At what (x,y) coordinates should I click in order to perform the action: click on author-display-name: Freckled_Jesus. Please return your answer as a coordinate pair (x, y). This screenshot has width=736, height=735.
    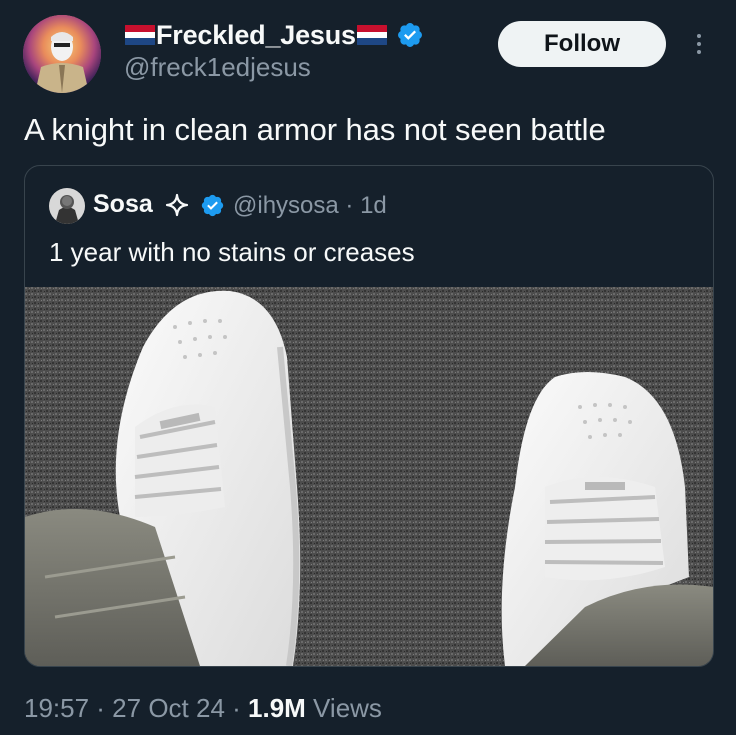
    Looking at the image, I should click on (256, 35).